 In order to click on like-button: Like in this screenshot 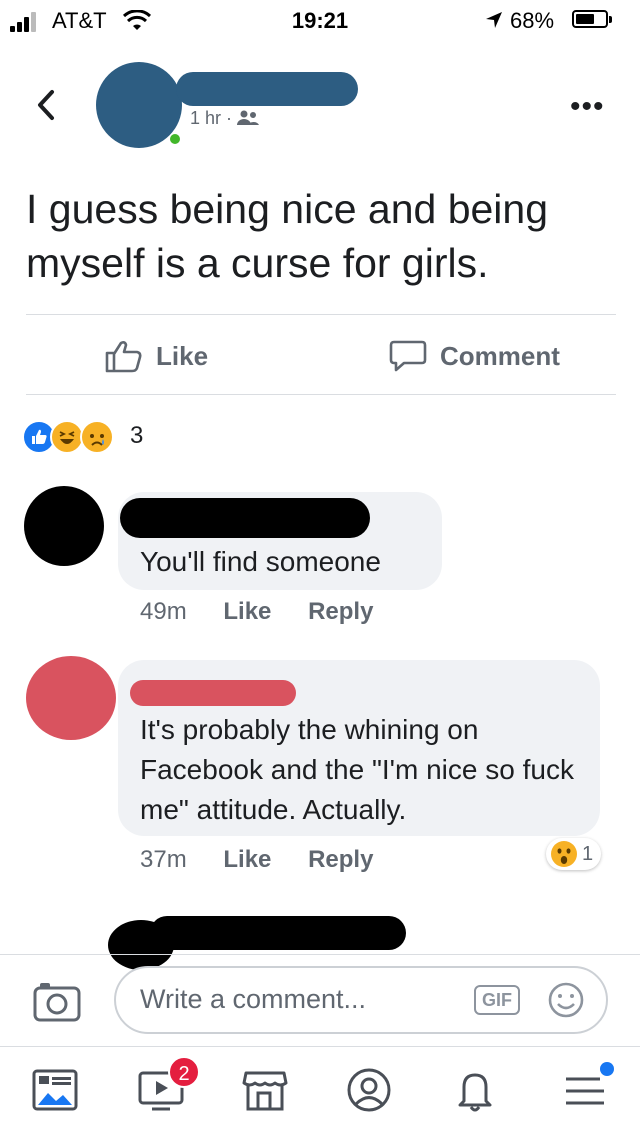, I will do `click(156, 356)`.